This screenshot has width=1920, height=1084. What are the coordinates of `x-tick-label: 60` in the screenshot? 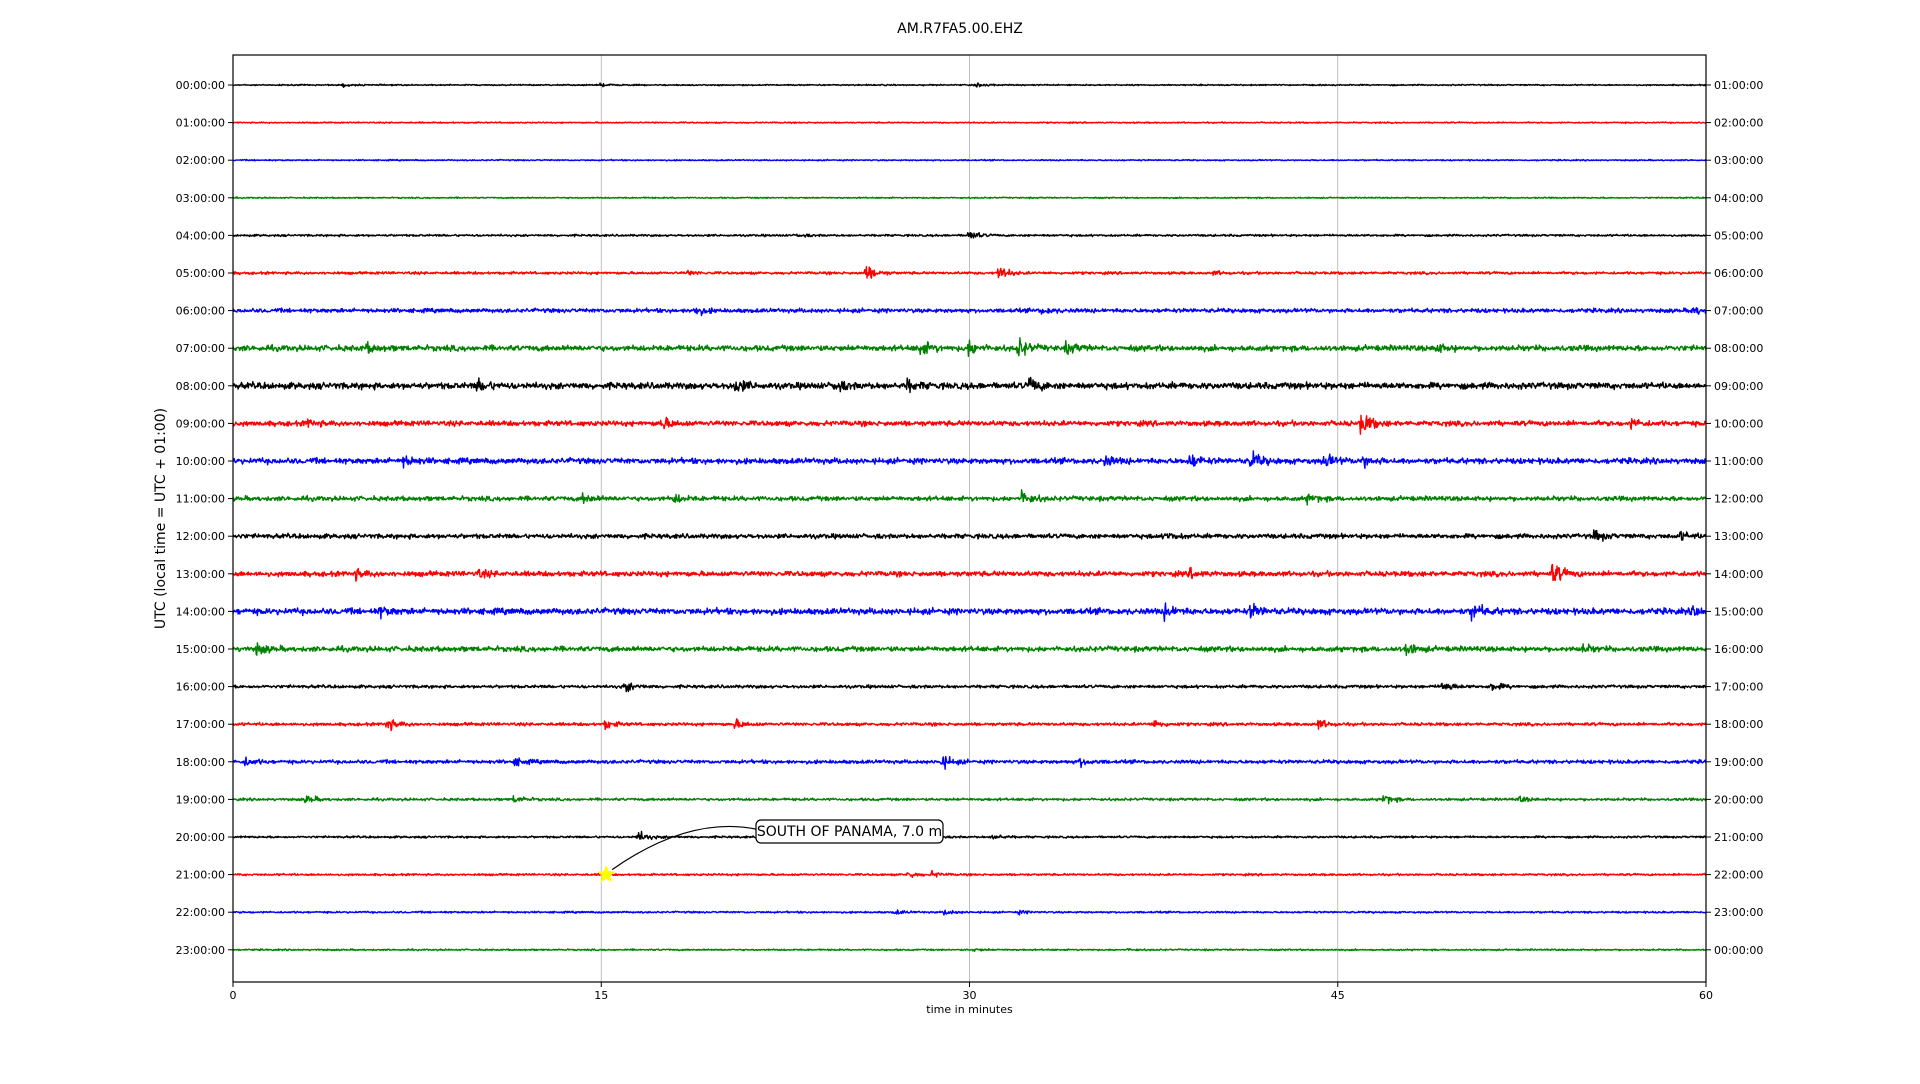 It's located at (1706, 995).